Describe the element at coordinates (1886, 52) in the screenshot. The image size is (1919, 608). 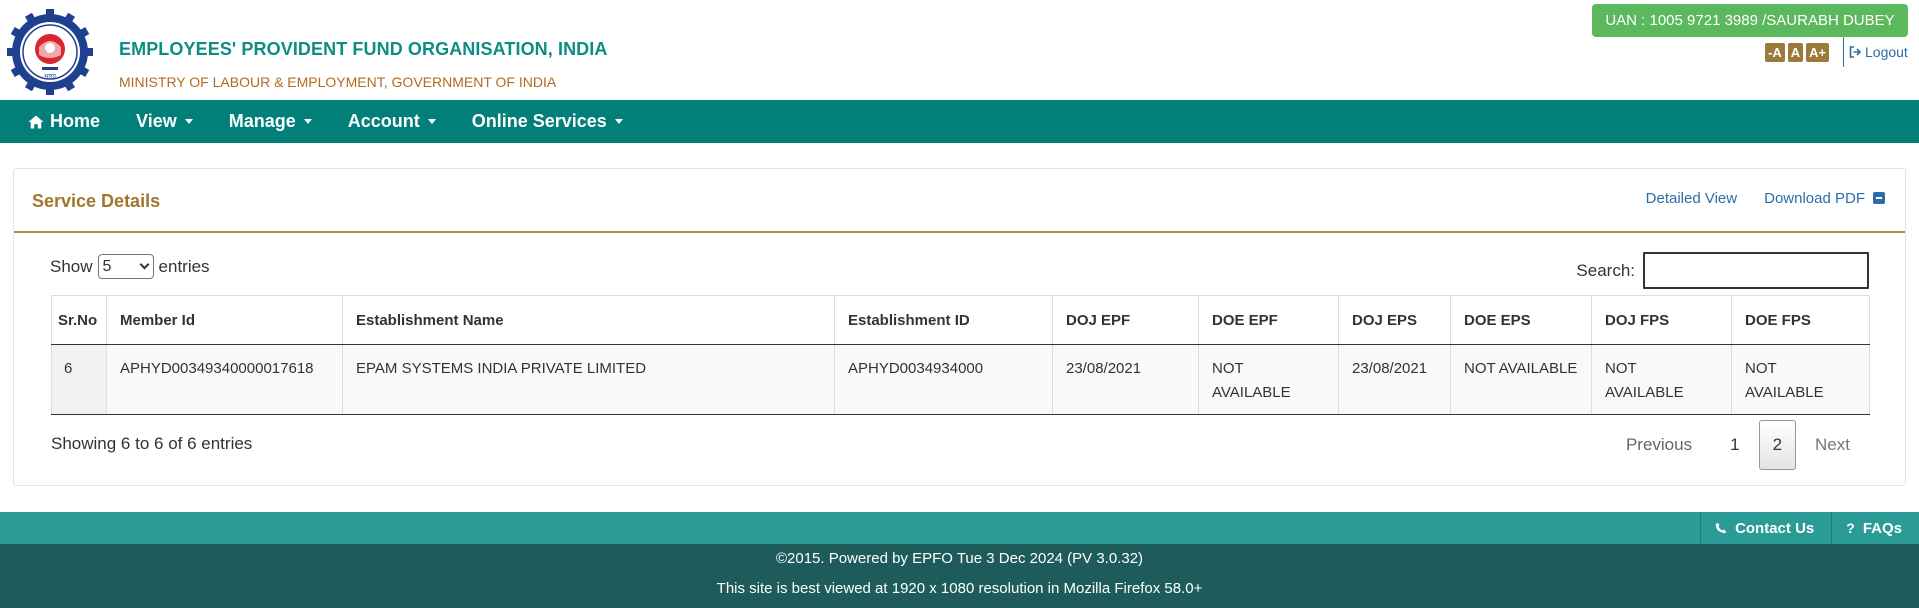
I see `logout-label: Logout` at that location.